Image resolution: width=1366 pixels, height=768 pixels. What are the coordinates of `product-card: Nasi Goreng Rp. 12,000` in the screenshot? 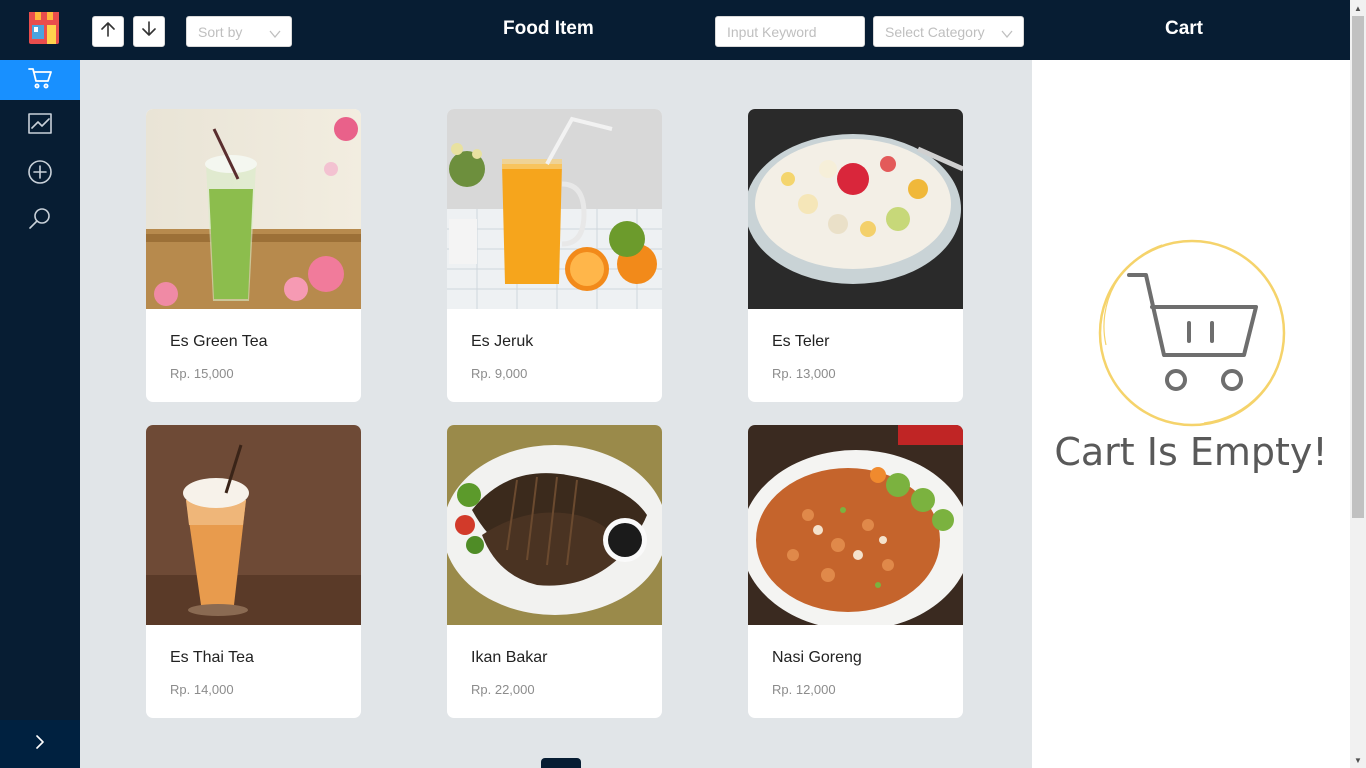 It's located at (855, 571).